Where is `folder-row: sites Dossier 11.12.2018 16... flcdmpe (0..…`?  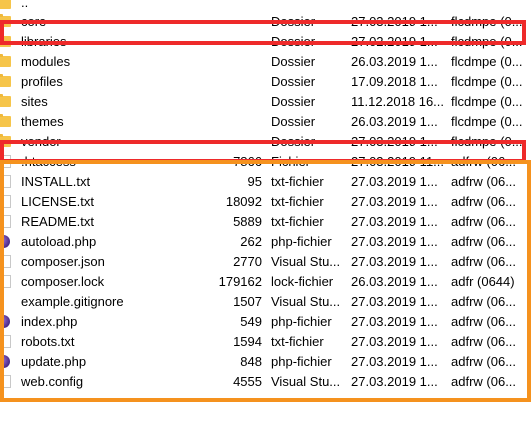 folder-row: sites Dossier 11.12.2018 16... flcdmpe (0..… is located at coordinates (265, 102).